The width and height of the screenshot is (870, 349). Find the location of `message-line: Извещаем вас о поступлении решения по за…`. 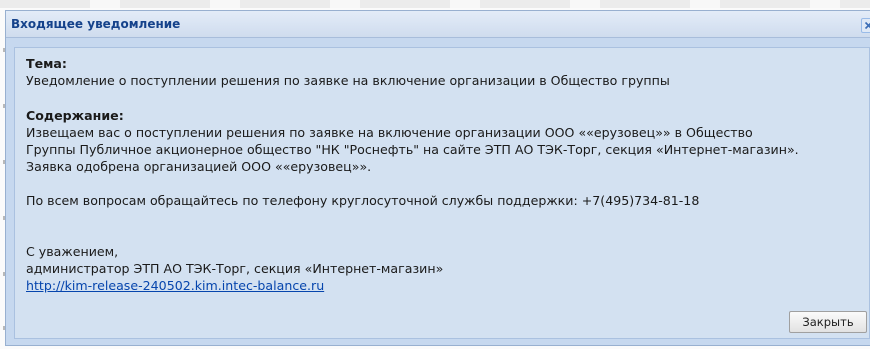

message-line: Извещаем вас о поступлении решения по за… is located at coordinates (389, 132).